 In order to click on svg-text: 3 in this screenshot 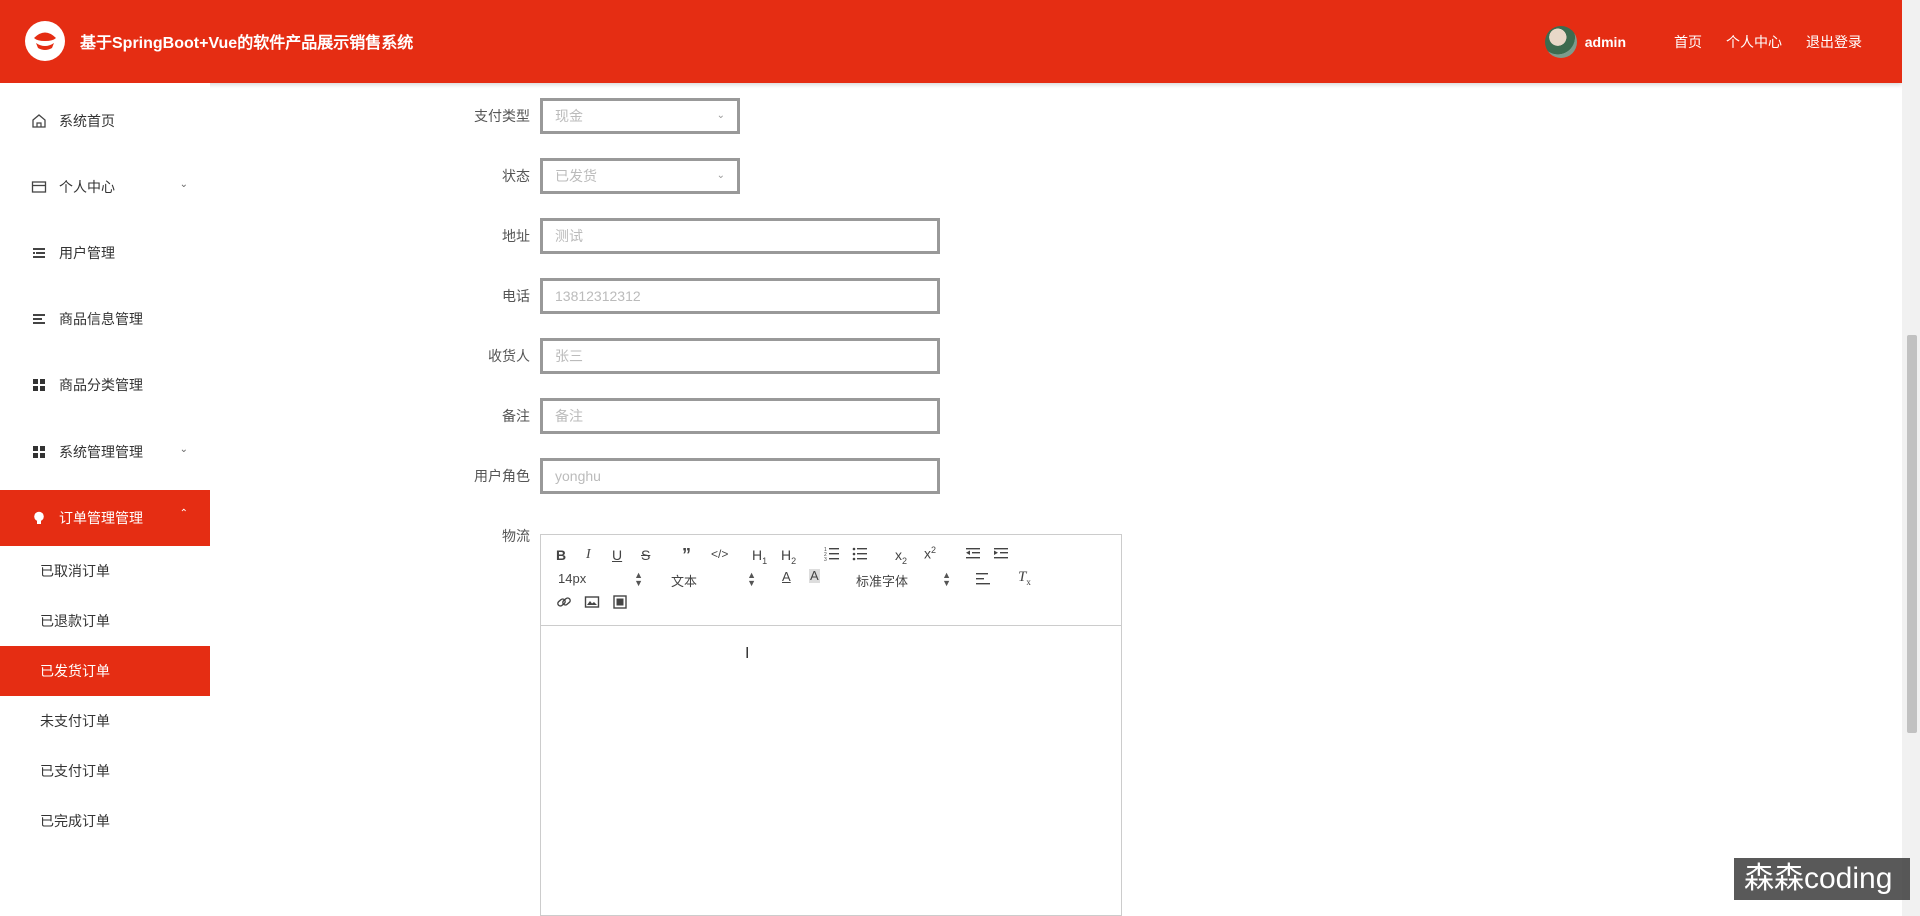, I will do `click(825, 559)`.